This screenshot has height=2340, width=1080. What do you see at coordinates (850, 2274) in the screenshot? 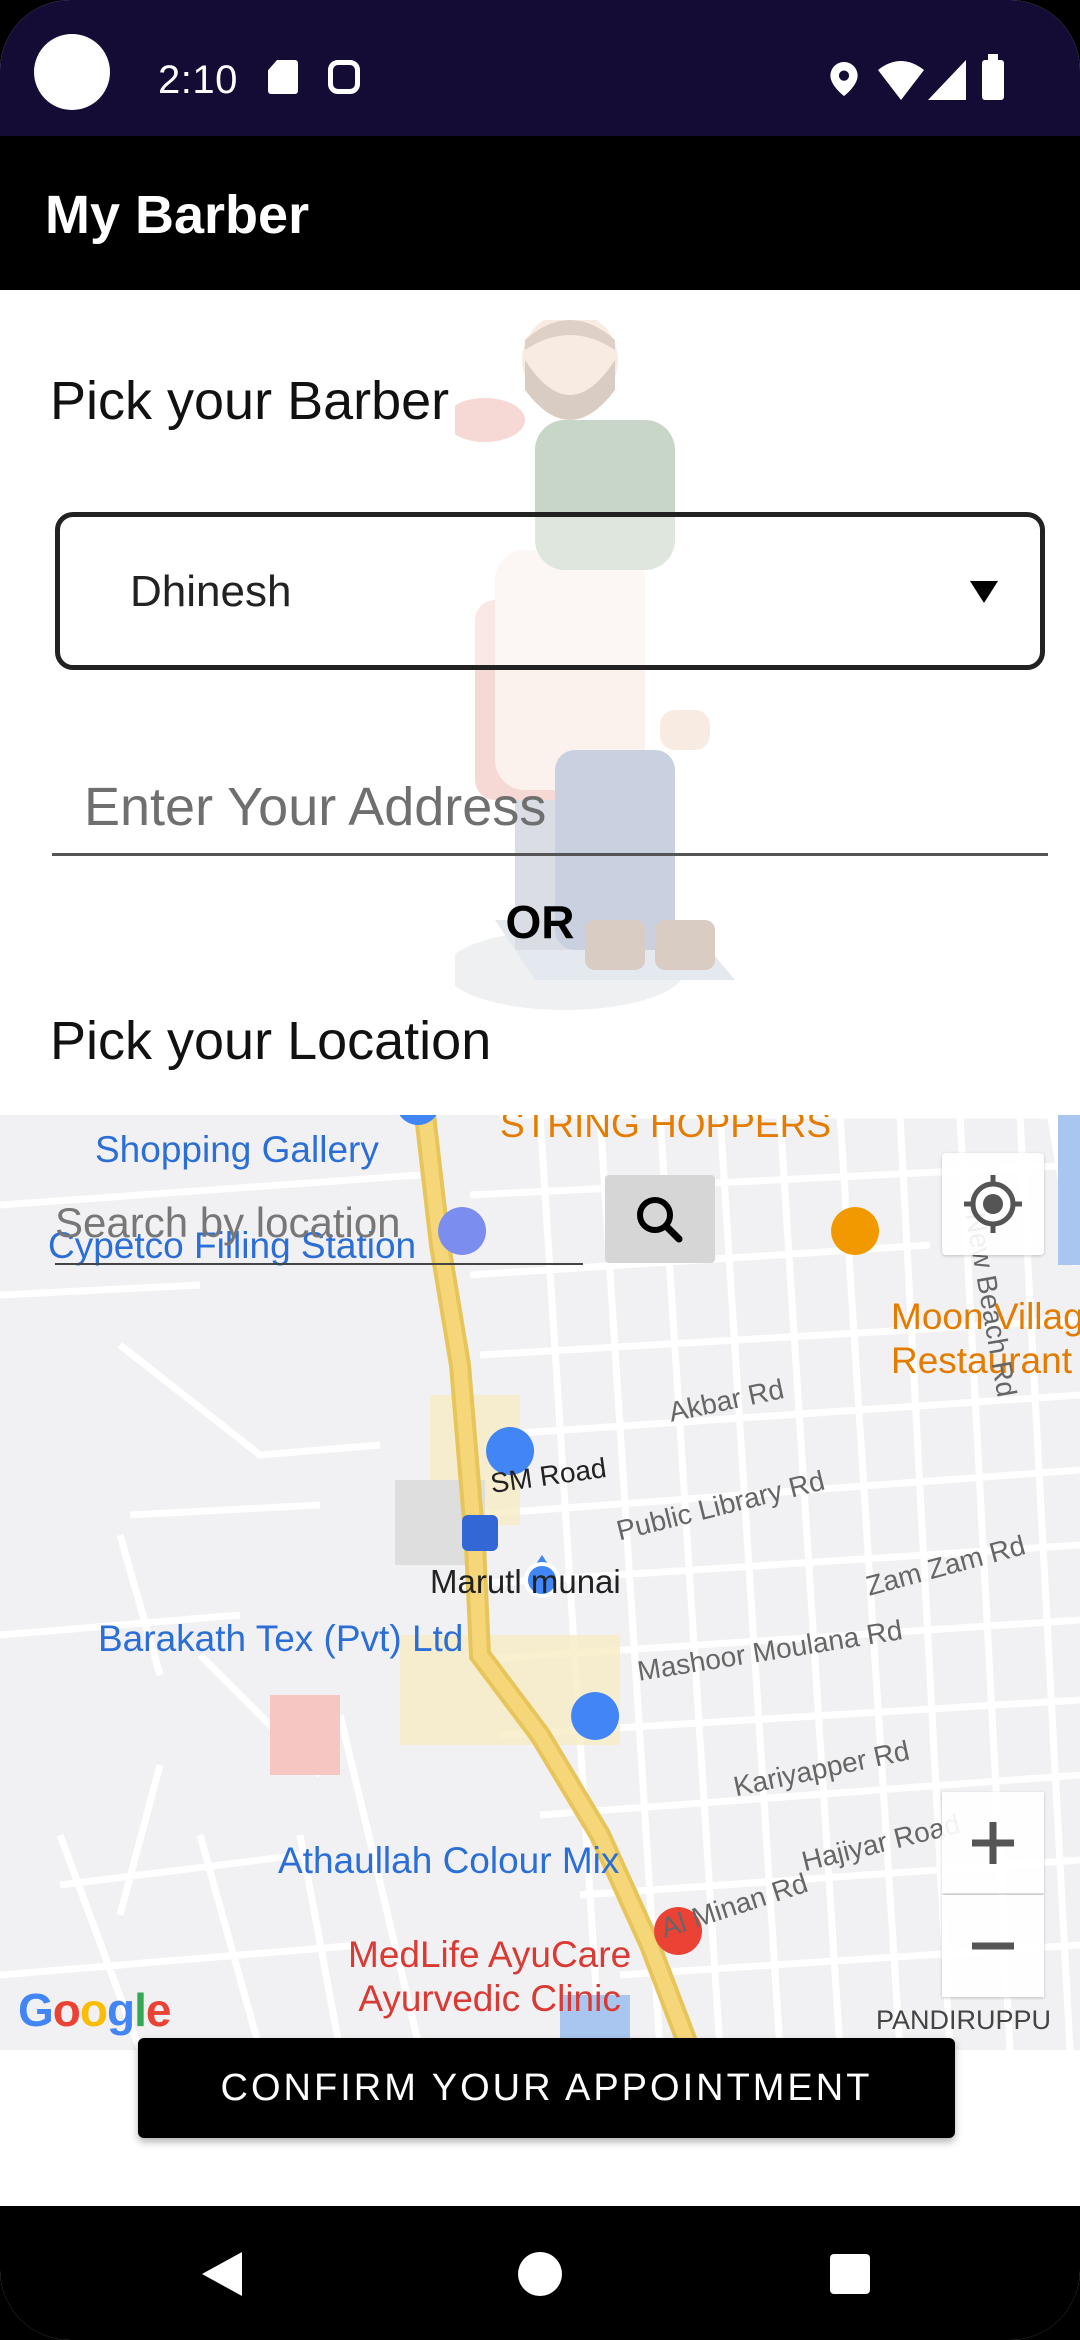
I see `recents-icon` at bounding box center [850, 2274].